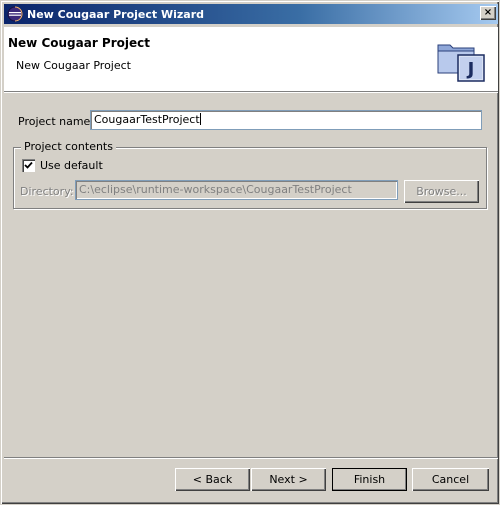  Describe the element at coordinates (147, 119) in the screenshot. I see `project-name-value: CougaarTestProject` at that location.